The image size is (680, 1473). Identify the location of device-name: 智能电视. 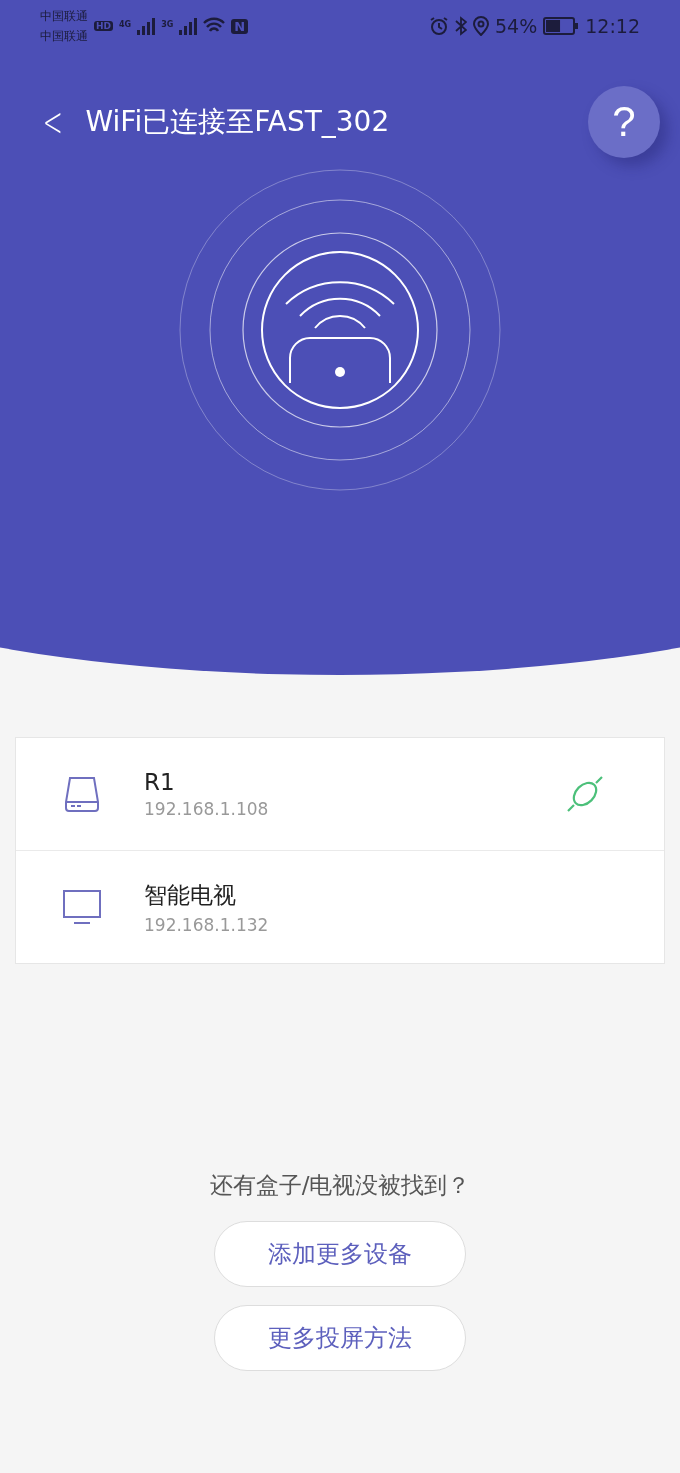
(190, 895).